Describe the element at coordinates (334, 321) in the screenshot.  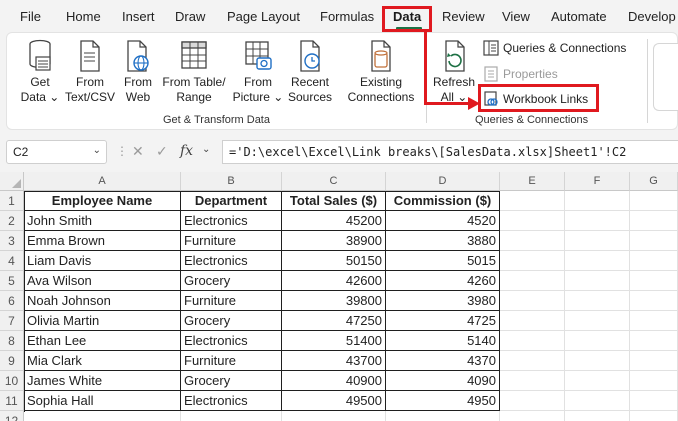
I see `table-cell: 47250` at that location.